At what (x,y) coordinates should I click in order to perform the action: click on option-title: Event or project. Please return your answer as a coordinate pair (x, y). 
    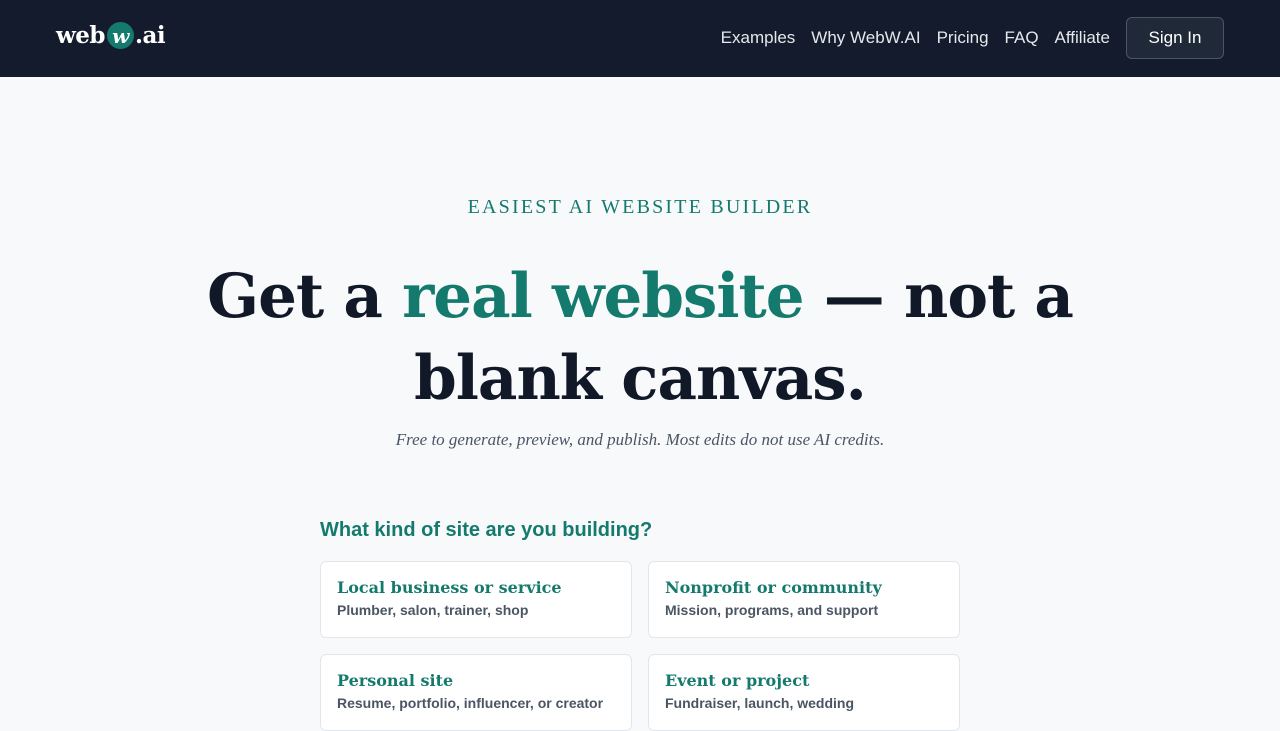
    Looking at the image, I should click on (737, 680).